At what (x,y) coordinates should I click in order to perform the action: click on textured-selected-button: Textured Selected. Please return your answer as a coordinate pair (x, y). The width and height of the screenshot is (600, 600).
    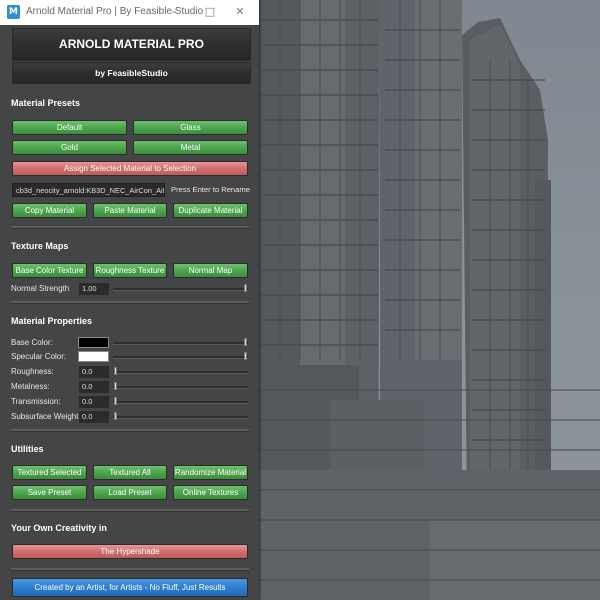
    Looking at the image, I should click on (49, 472).